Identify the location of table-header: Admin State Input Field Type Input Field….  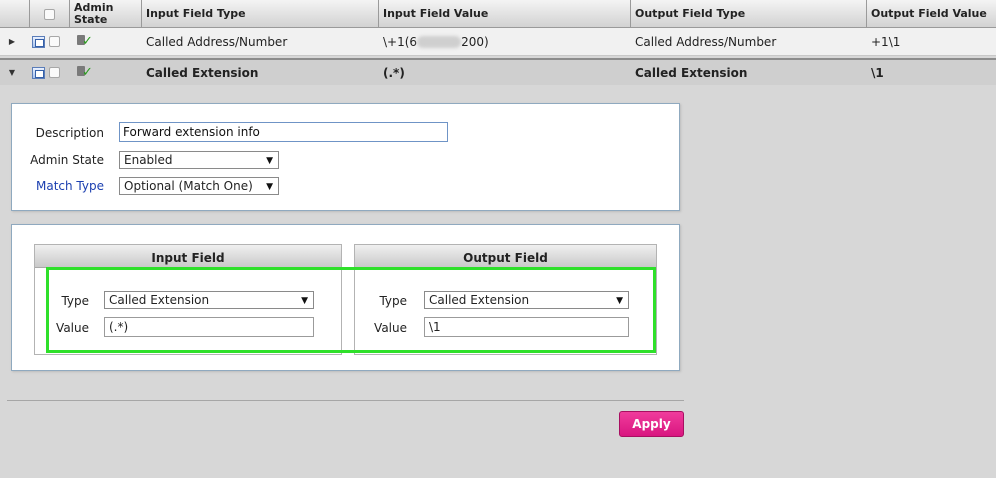
(498, 14).